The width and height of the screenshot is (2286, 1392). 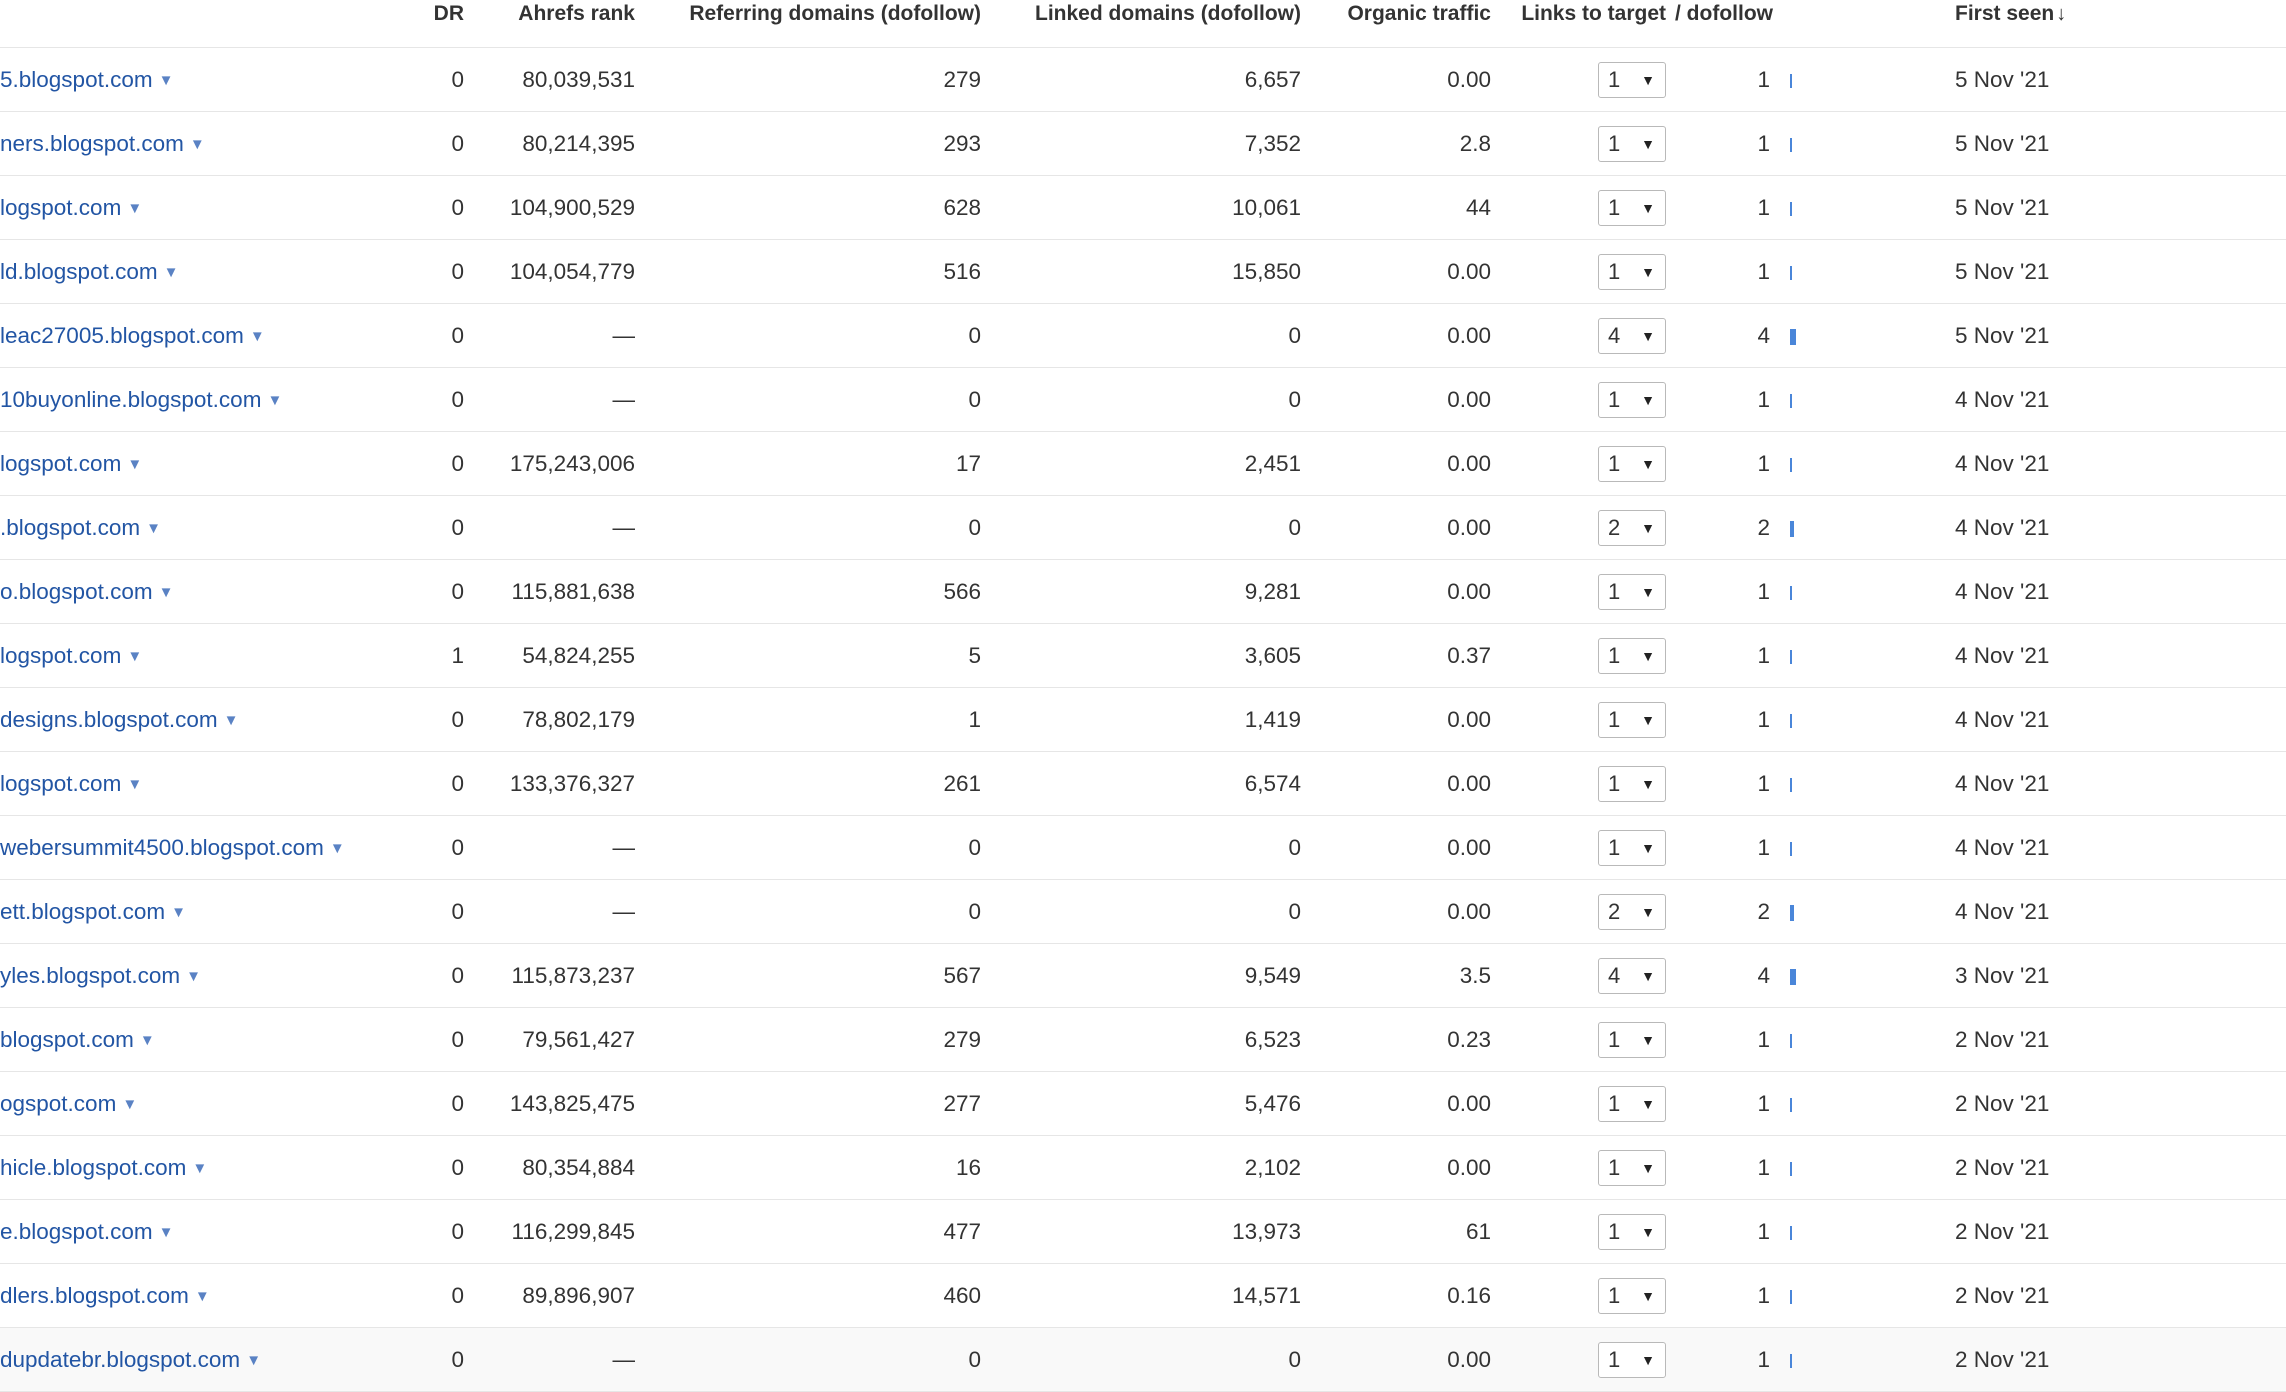 I want to click on col-header-links-to-target: Links to target, so click(x=1587, y=24).